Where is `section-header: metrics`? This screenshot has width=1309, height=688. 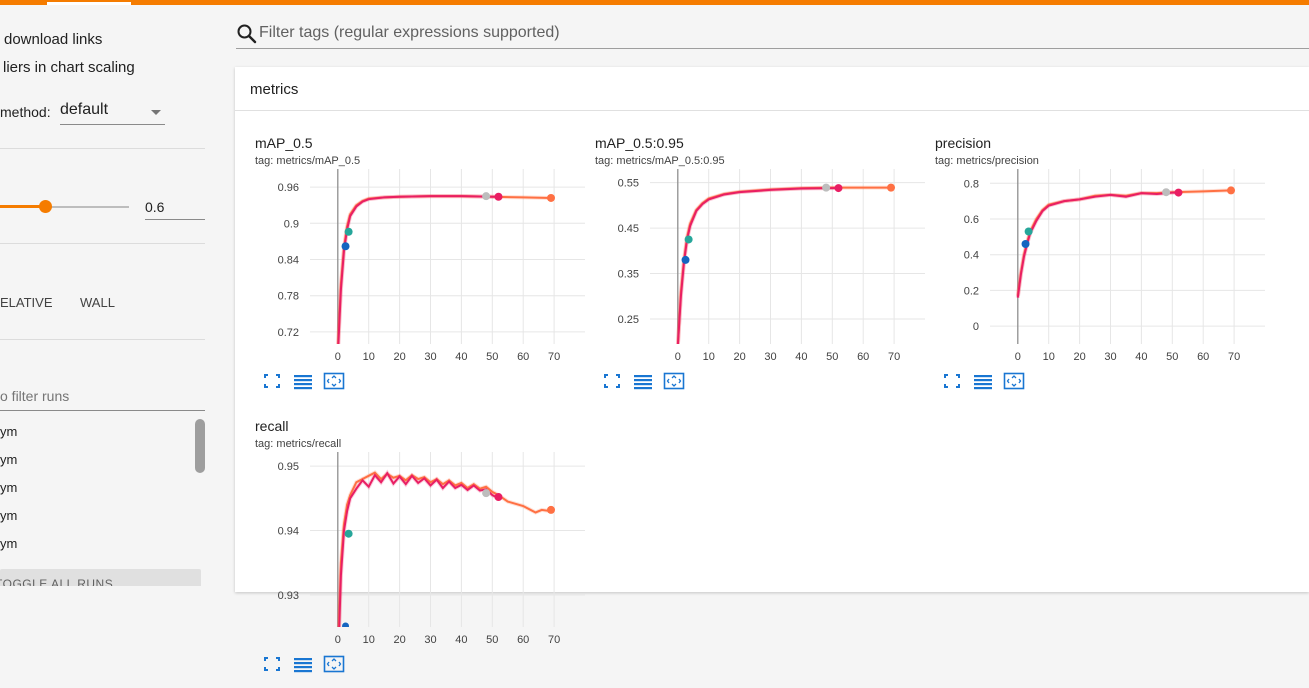 section-header: metrics is located at coordinates (772, 89).